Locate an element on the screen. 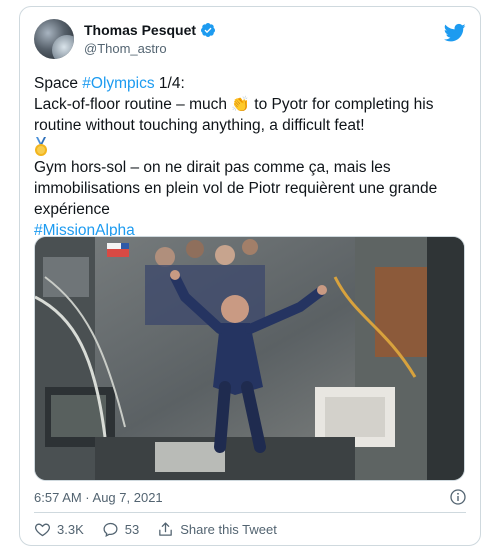 The width and height of the screenshot is (500, 552). reply-bubble-icon is located at coordinates (110, 529).